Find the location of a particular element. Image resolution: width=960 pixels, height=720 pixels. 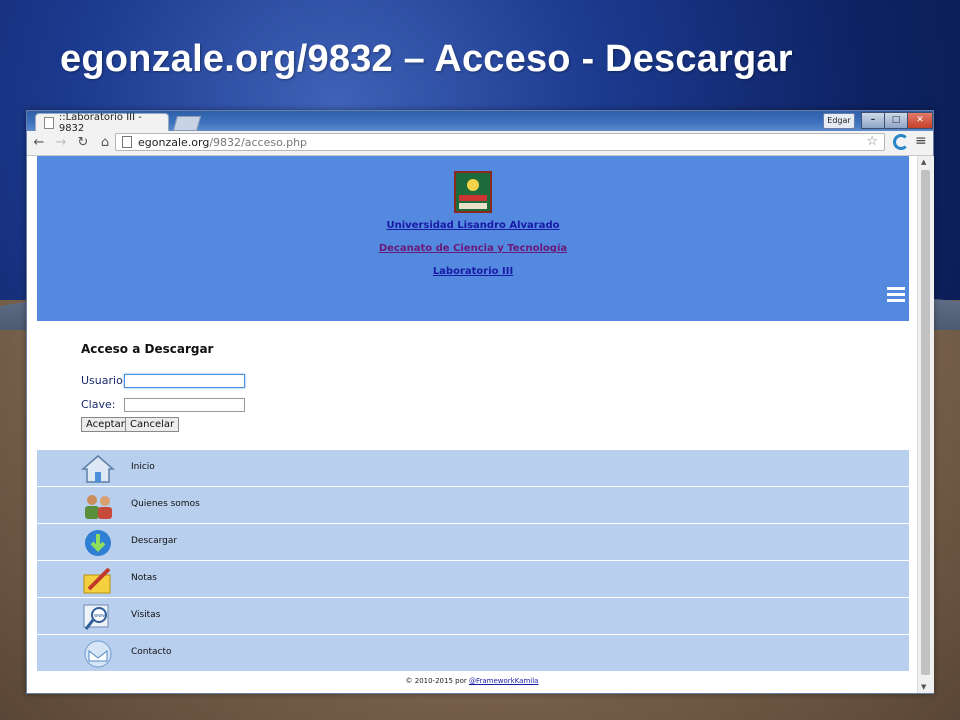

browser-titlebar: ::Laboratorio III - 9832 Edgar – □ ✕ is located at coordinates (480, 122).